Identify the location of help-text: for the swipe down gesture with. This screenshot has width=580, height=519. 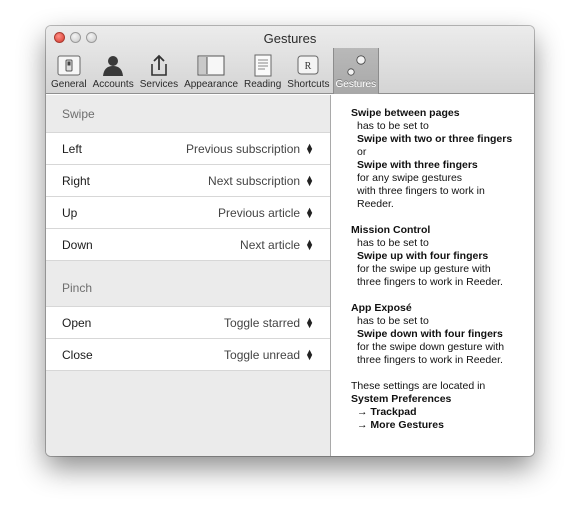
(431, 347).